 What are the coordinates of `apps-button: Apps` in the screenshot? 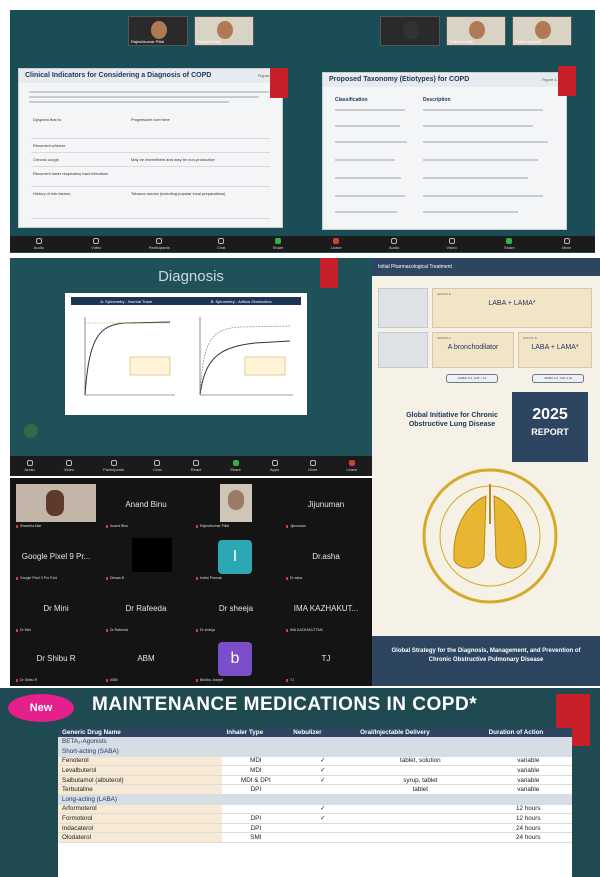 It's located at (274, 466).